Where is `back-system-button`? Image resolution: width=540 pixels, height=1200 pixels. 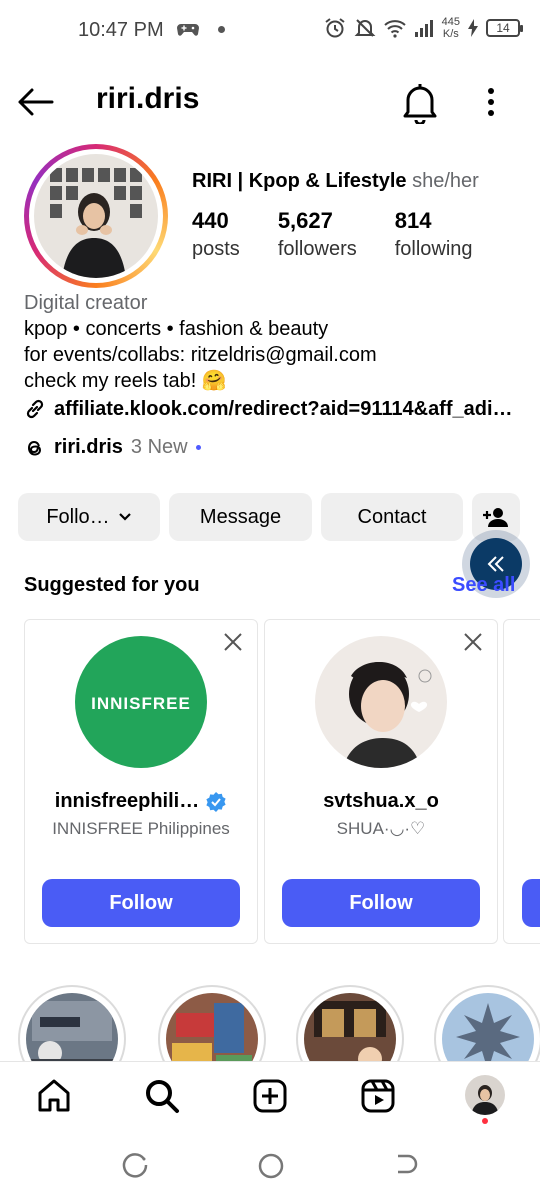
back-system-button is located at coordinates (405, 1166).